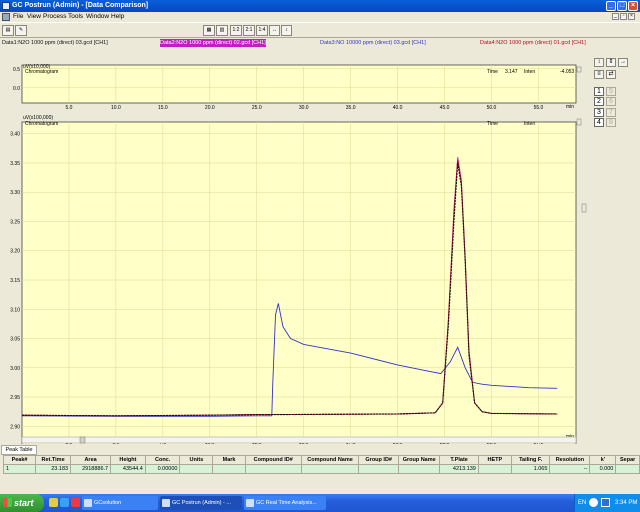  I want to click on column-header: Height, so click(128, 460).